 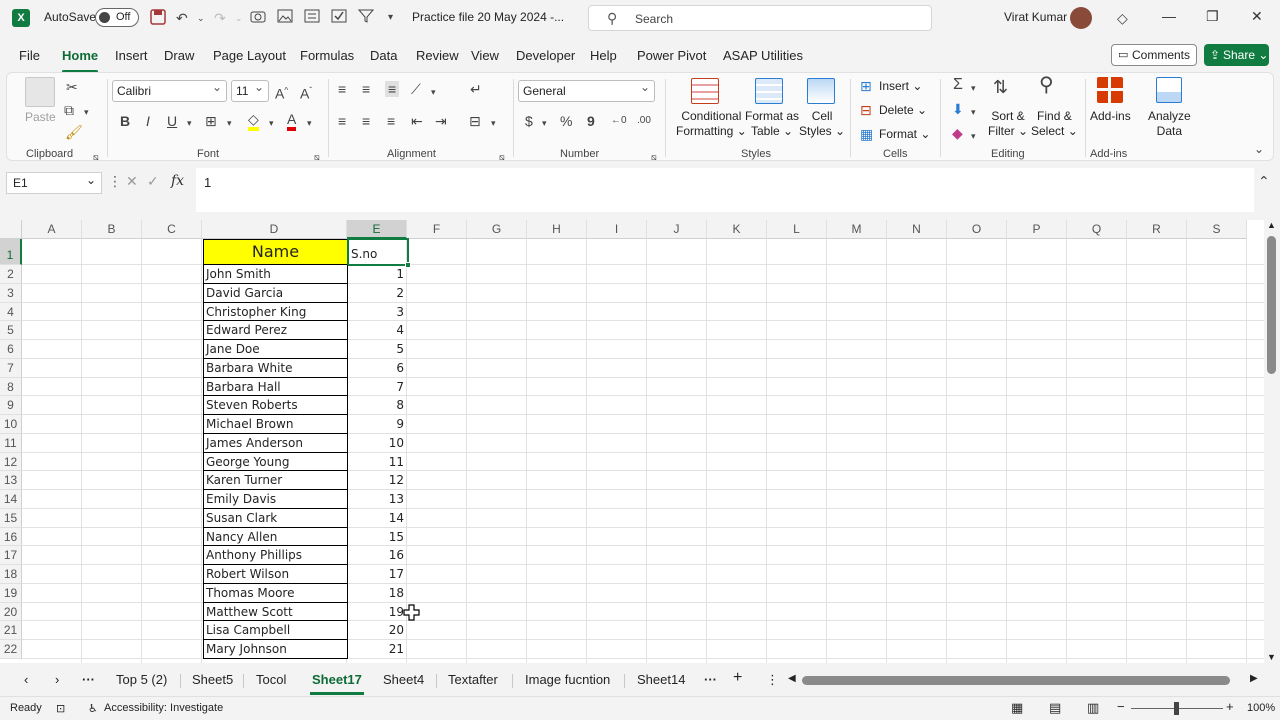 What do you see at coordinates (342, 89) in the screenshot?
I see `align-top-icon: ≡` at bounding box center [342, 89].